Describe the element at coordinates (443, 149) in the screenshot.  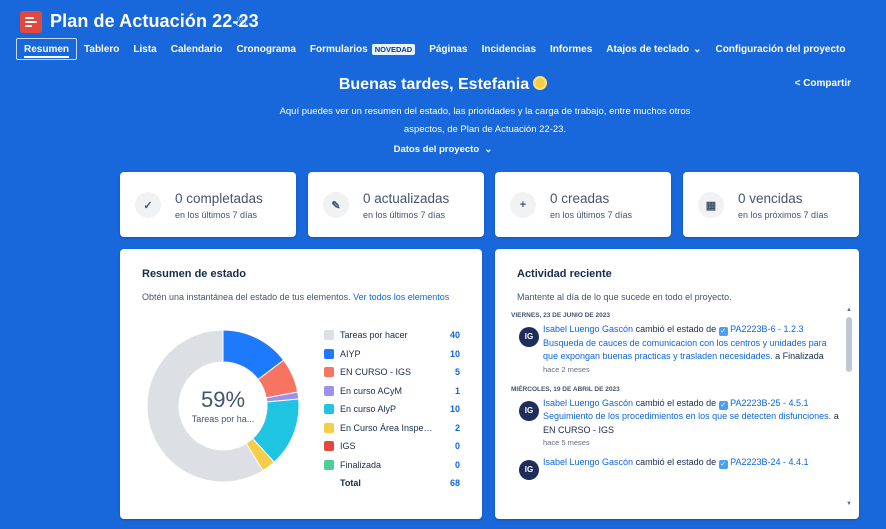
I see `project-data-dropdown: Datos del proyecto ⌄` at that location.